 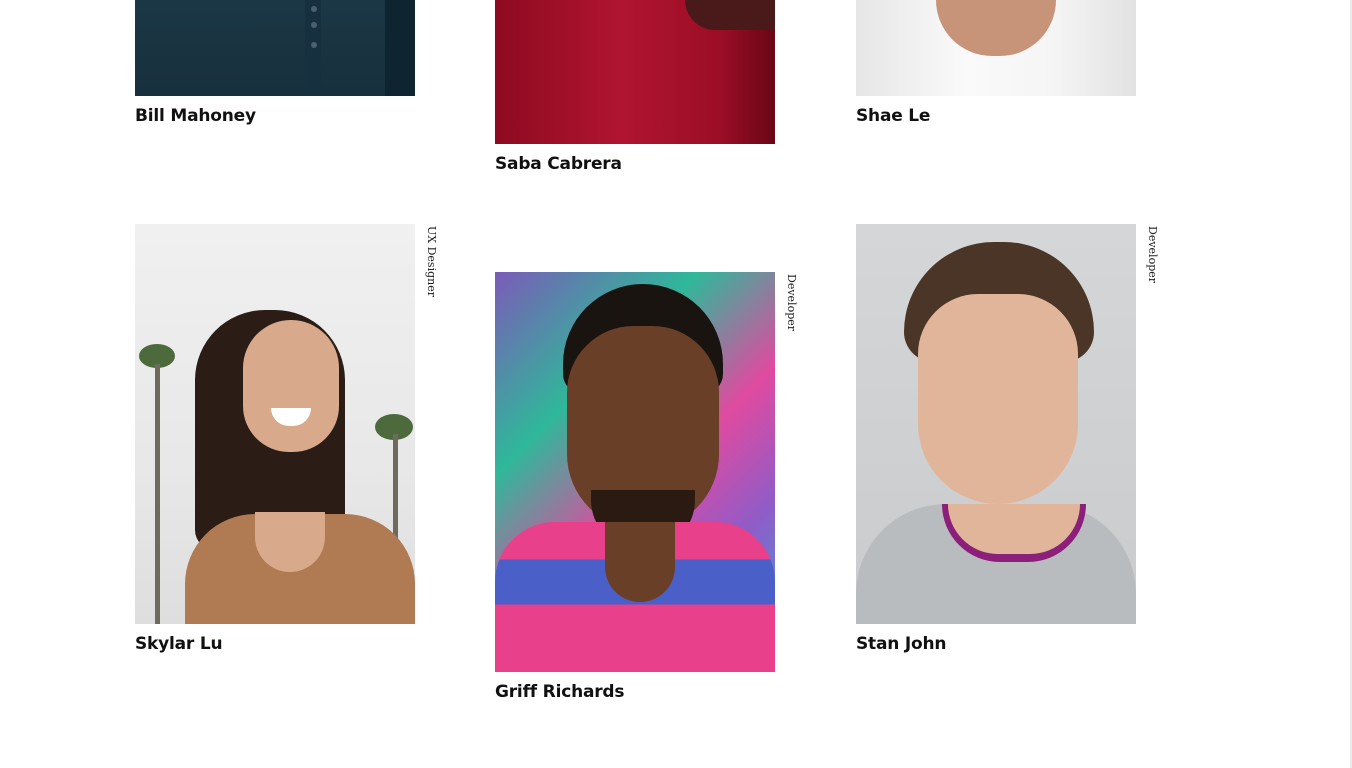 I want to click on team-card-stan-john: Developer Stan John, so click(x=1016, y=439).